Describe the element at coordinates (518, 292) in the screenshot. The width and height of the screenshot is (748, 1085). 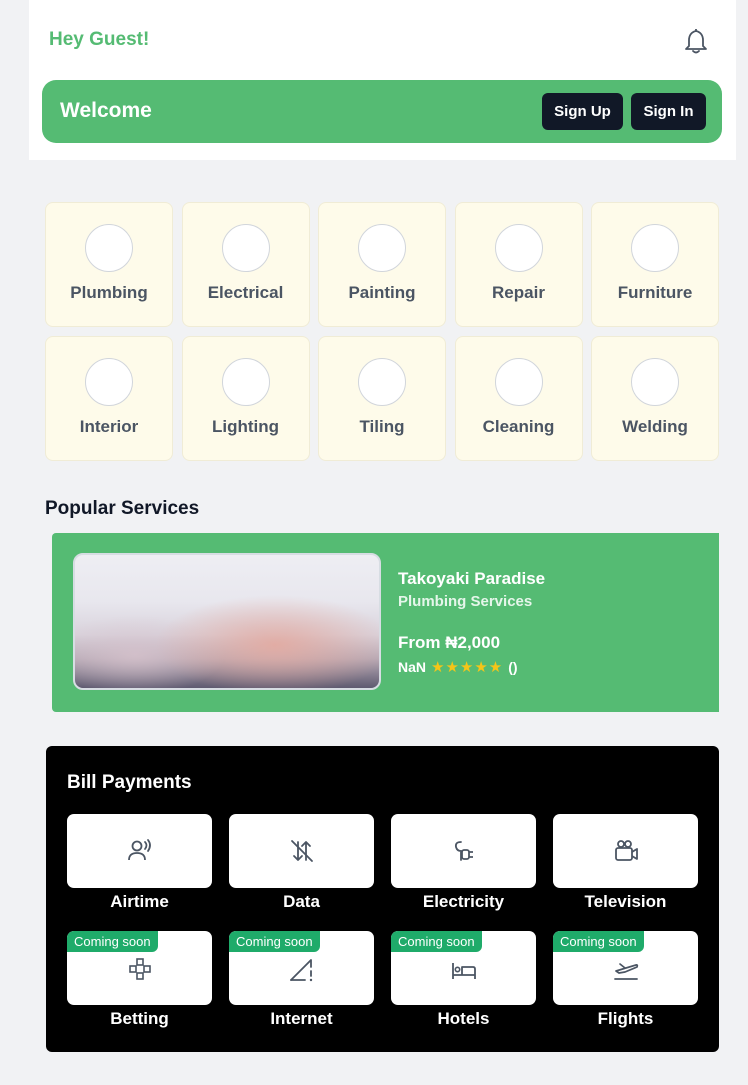
I see `category-label: Repair` at that location.